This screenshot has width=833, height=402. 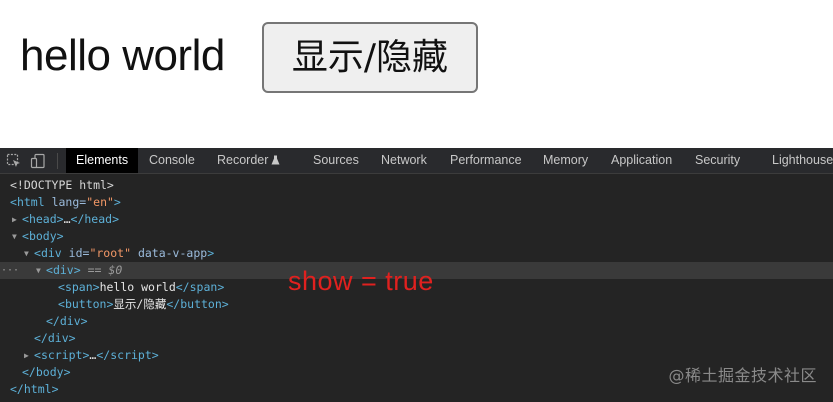 What do you see at coordinates (416, 219) in the screenshot?
I see `dom-line-head: ▶ <head>…</head>` at bounding box center [416, 219].